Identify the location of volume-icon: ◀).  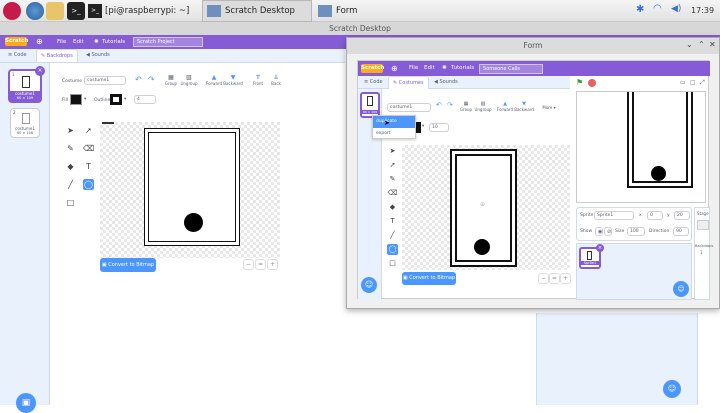
(676, 9).